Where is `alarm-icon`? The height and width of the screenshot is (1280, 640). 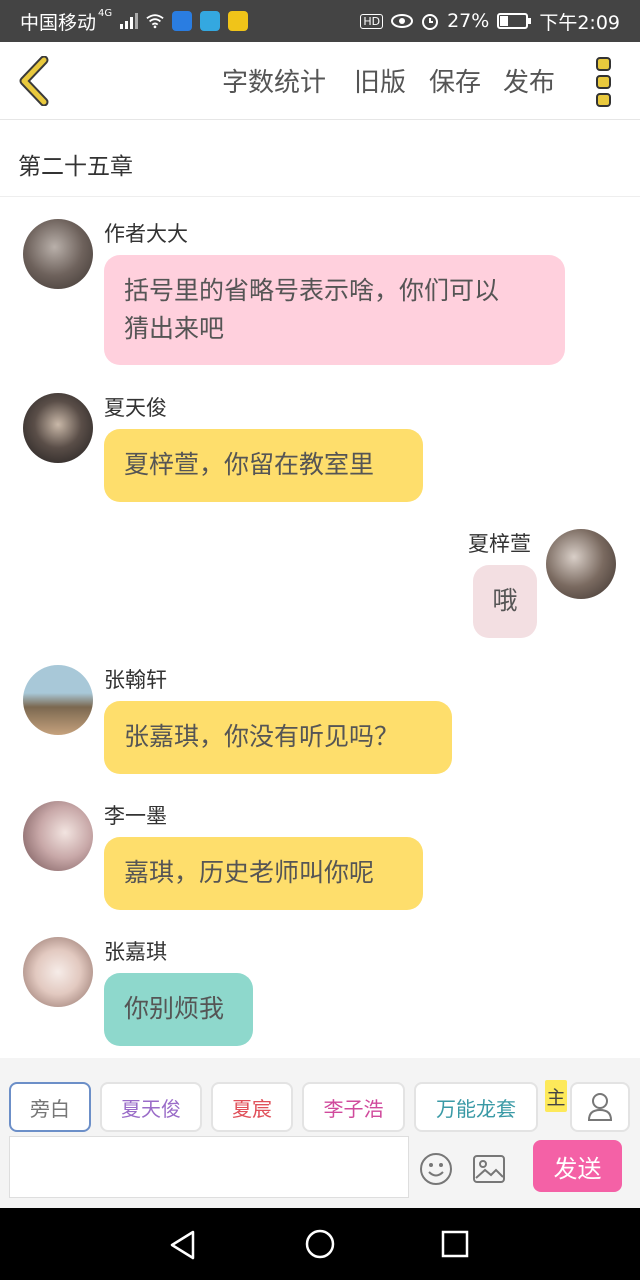 alarm-icon is located at coordinates (430, 22).